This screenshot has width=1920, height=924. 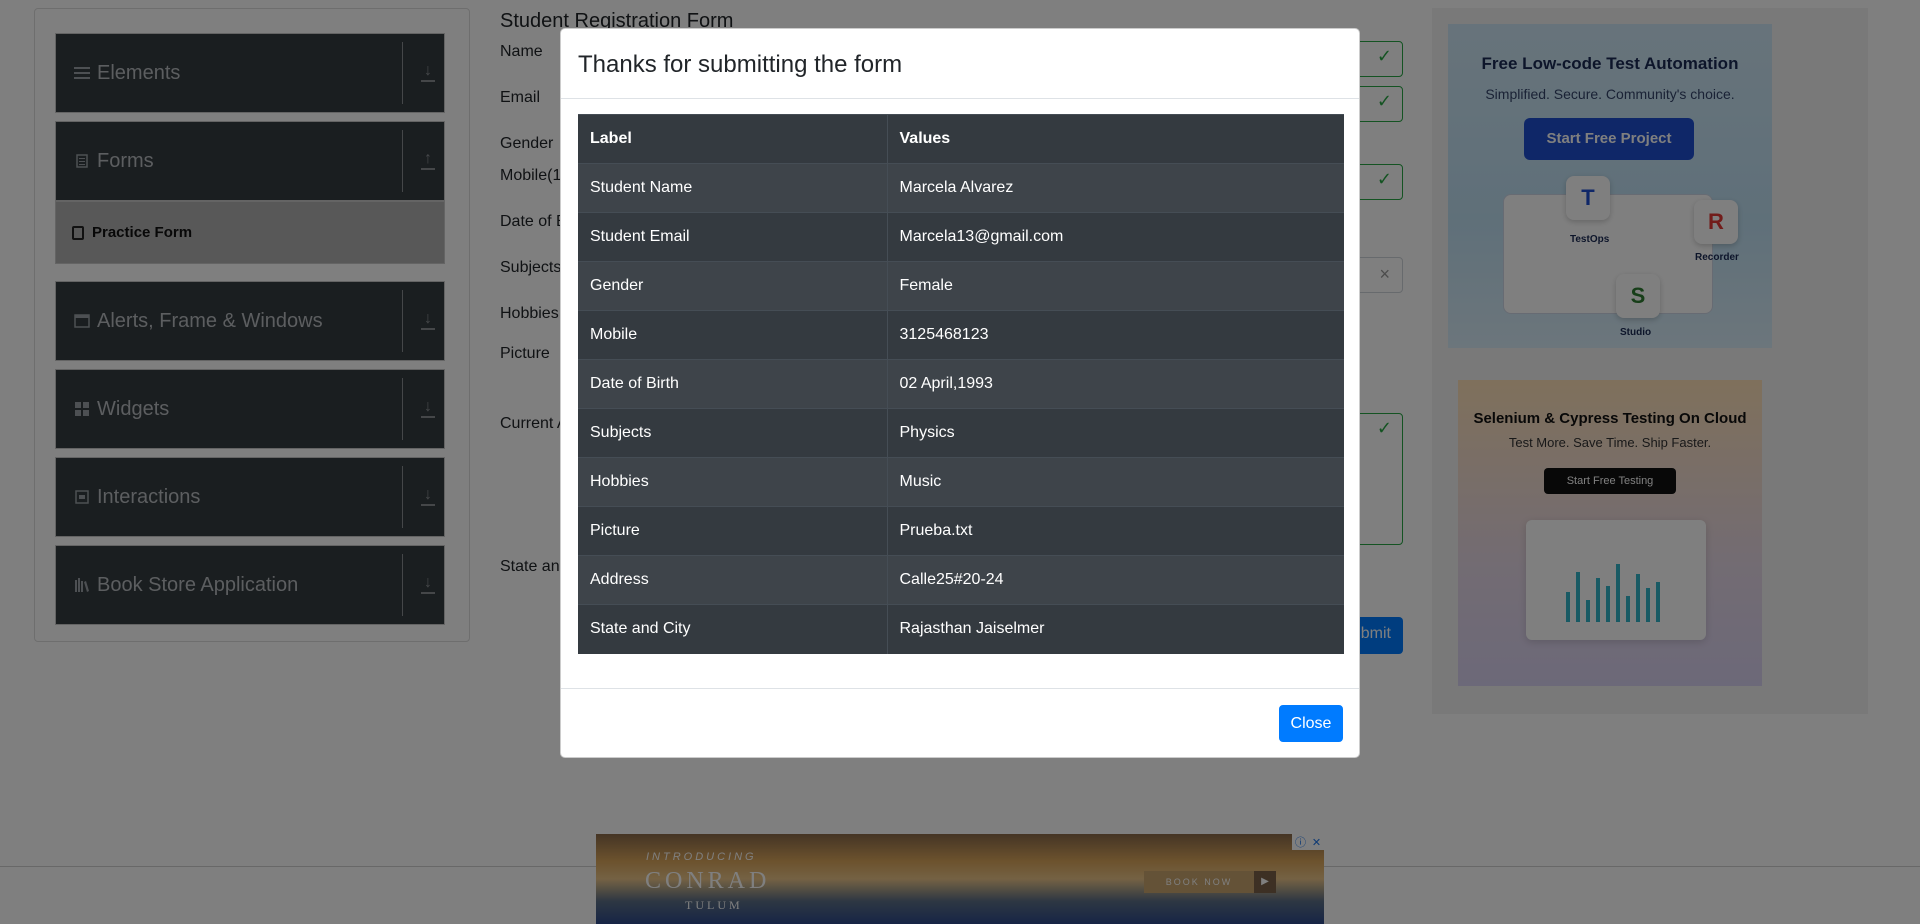 I want to click on row-label: Student Email, so click(x=733, y=237).